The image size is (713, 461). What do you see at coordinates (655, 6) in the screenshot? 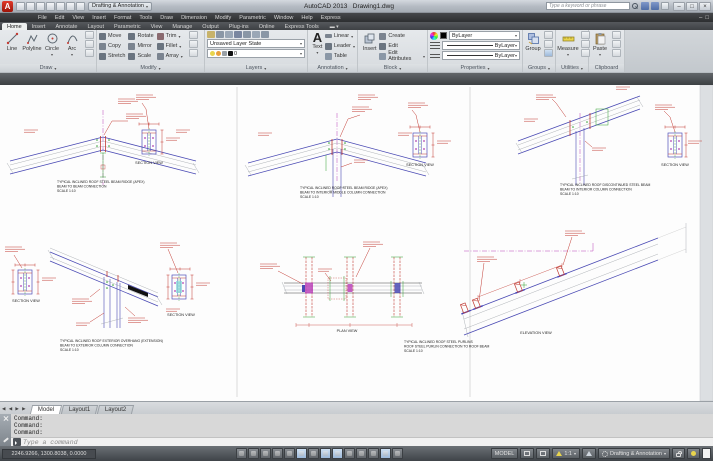
I see `exchange-apps-icon` at bounding box center [655, 6].